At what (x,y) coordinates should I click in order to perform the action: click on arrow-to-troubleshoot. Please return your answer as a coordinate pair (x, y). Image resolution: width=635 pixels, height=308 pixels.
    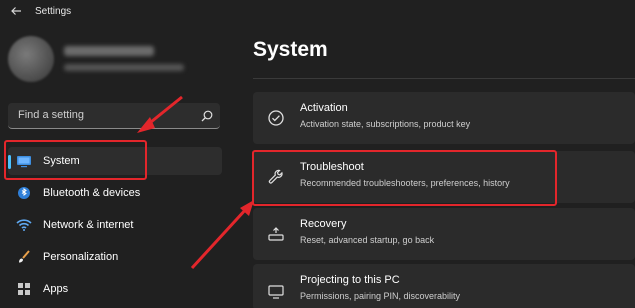
    Looking at the image, I should click on (222, 235).